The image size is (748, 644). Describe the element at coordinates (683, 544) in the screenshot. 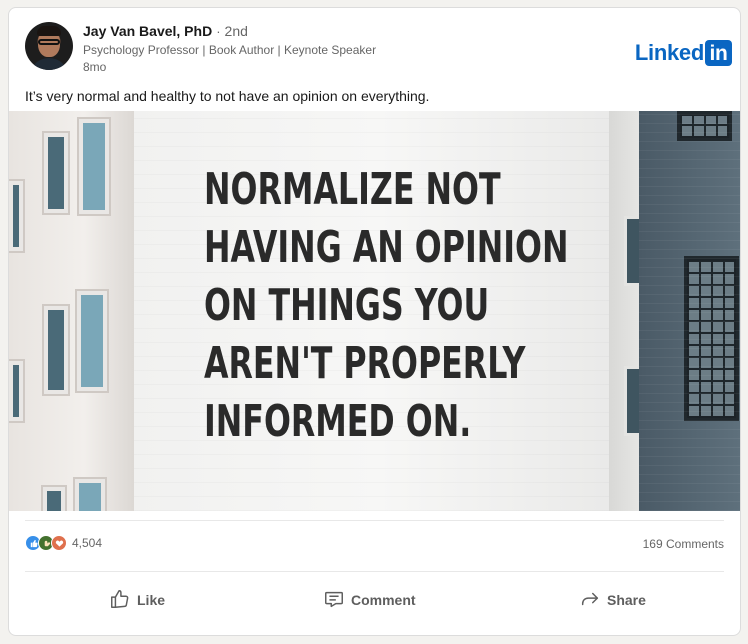

I see `comments-count: 169 Comments` at that location.